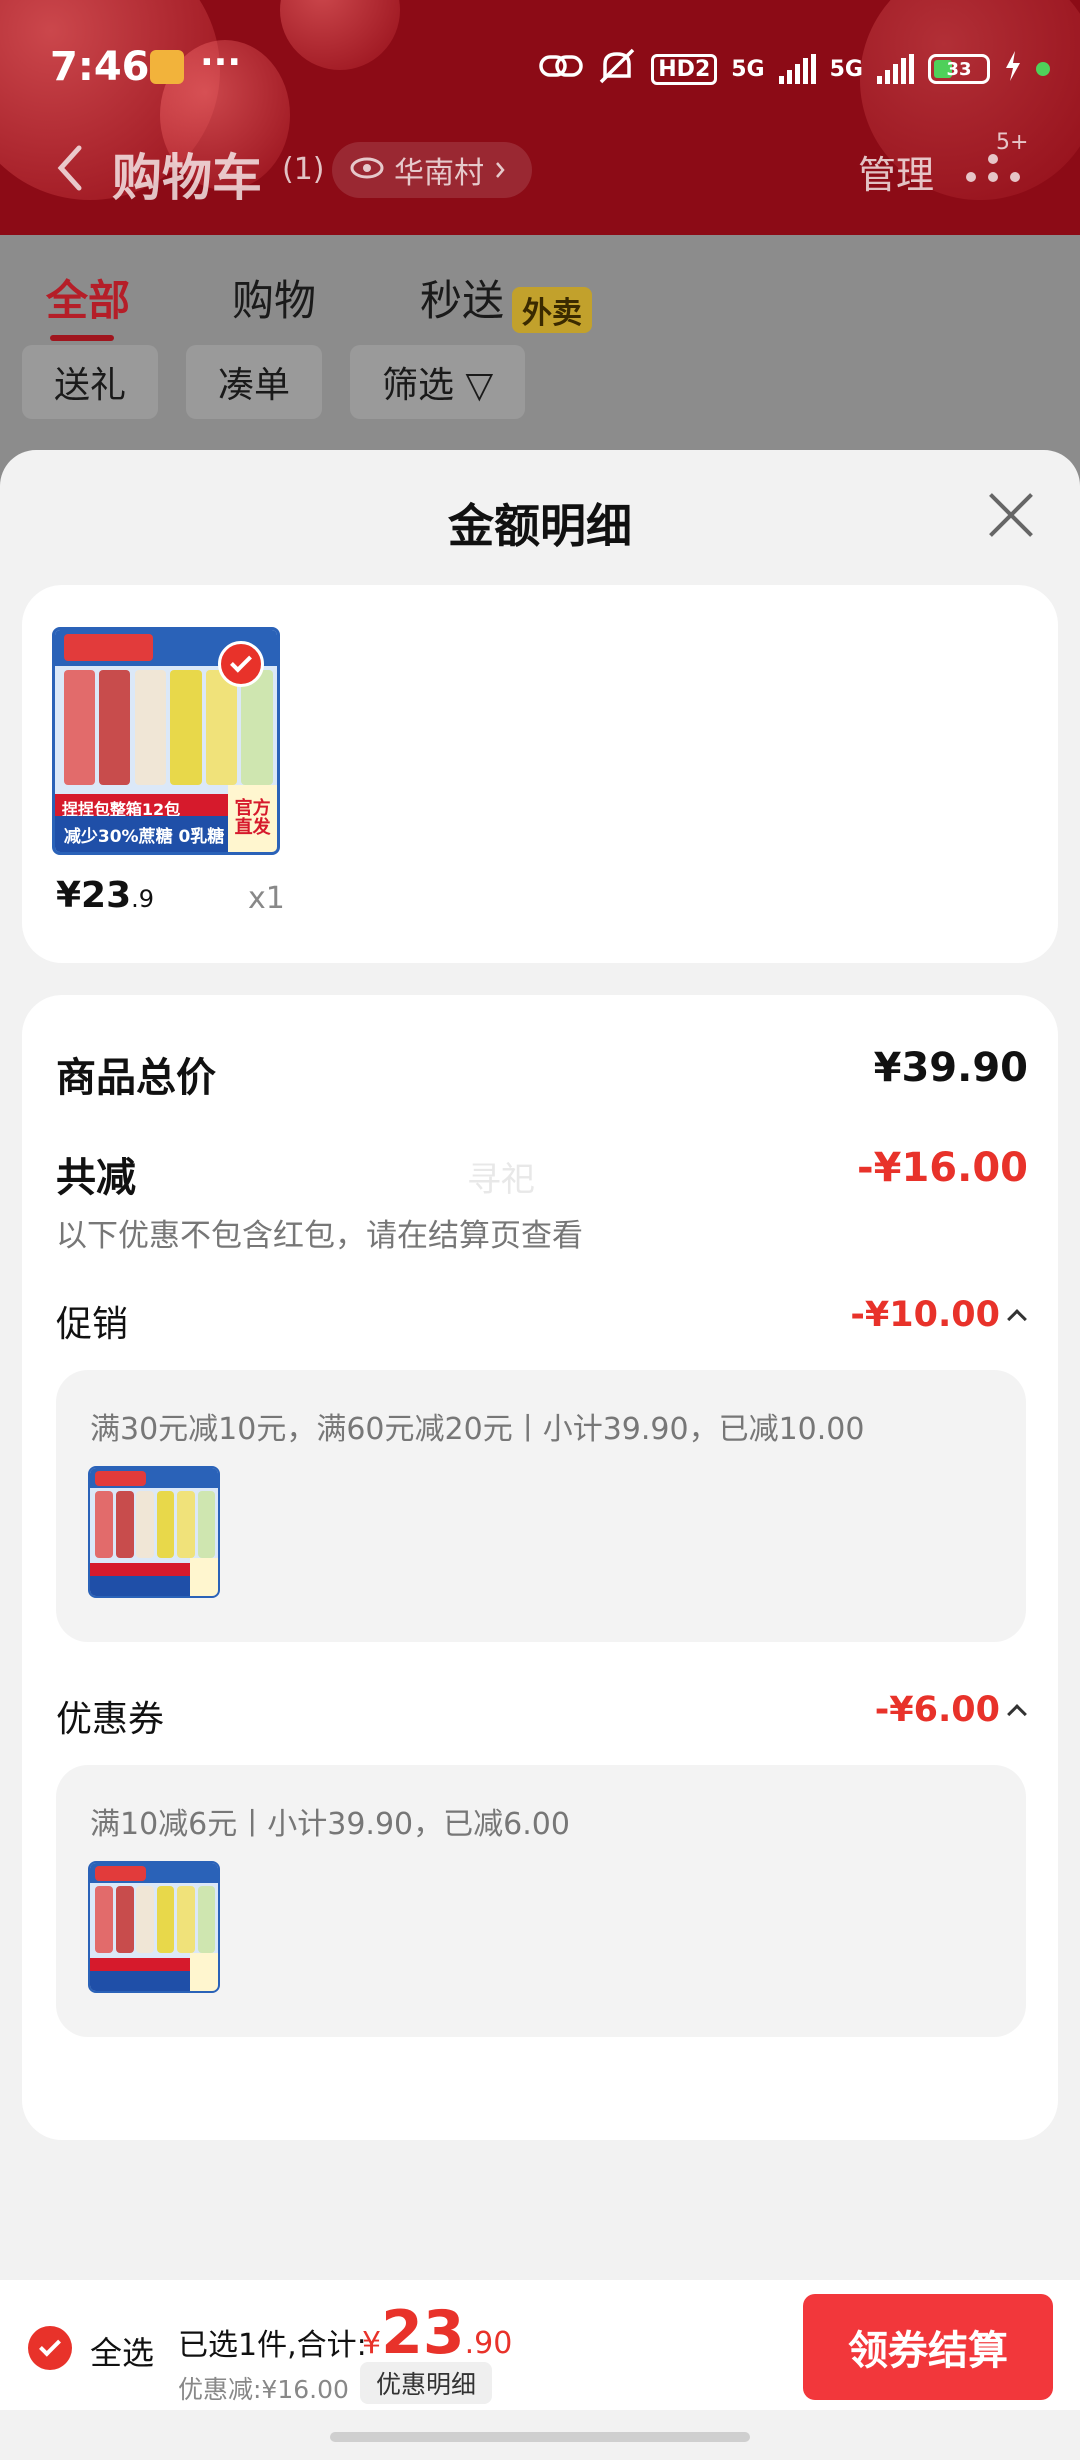 This screenshot has width=1080, height=2460. I want to click on manage-button: 管理, so click(896, 171).